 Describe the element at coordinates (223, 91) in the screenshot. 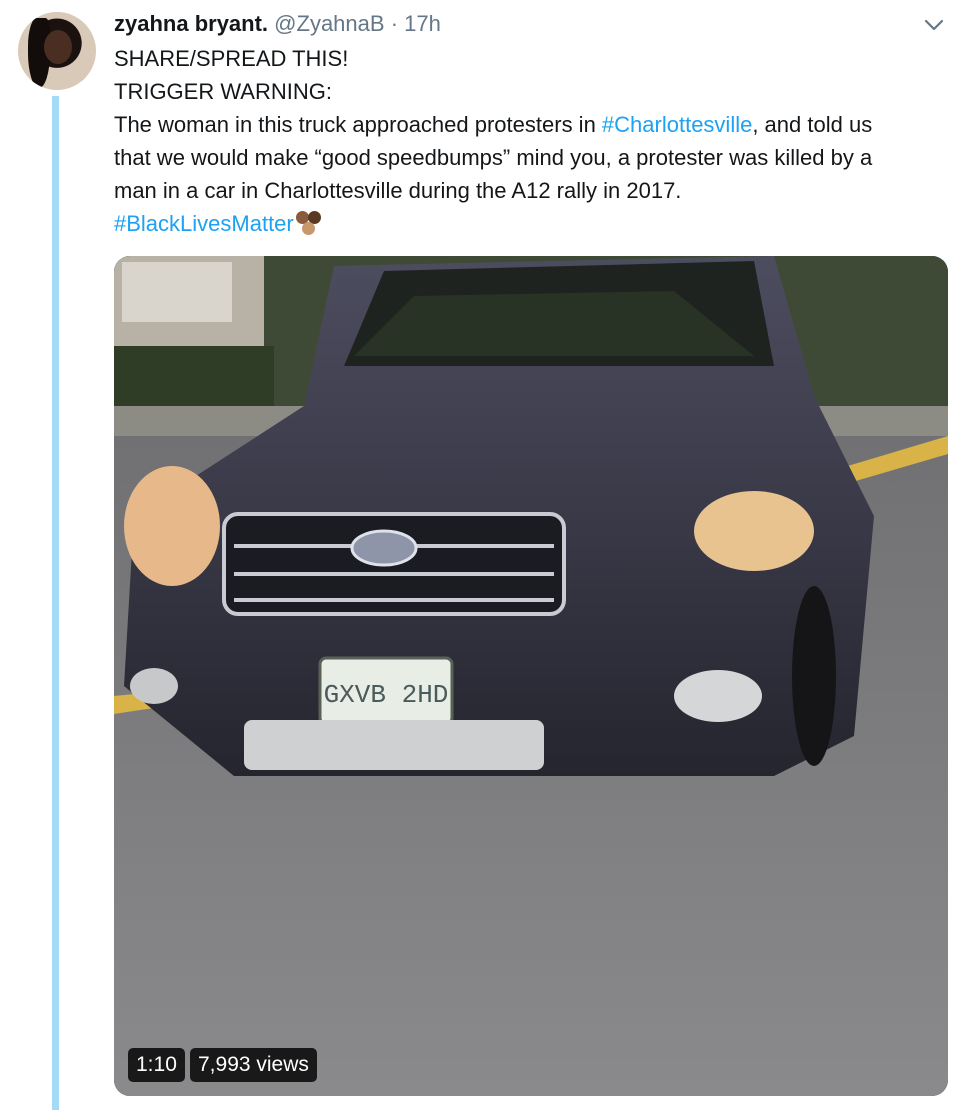

I see `tweet-line-2: TRIGGER WARNING:` at that location.